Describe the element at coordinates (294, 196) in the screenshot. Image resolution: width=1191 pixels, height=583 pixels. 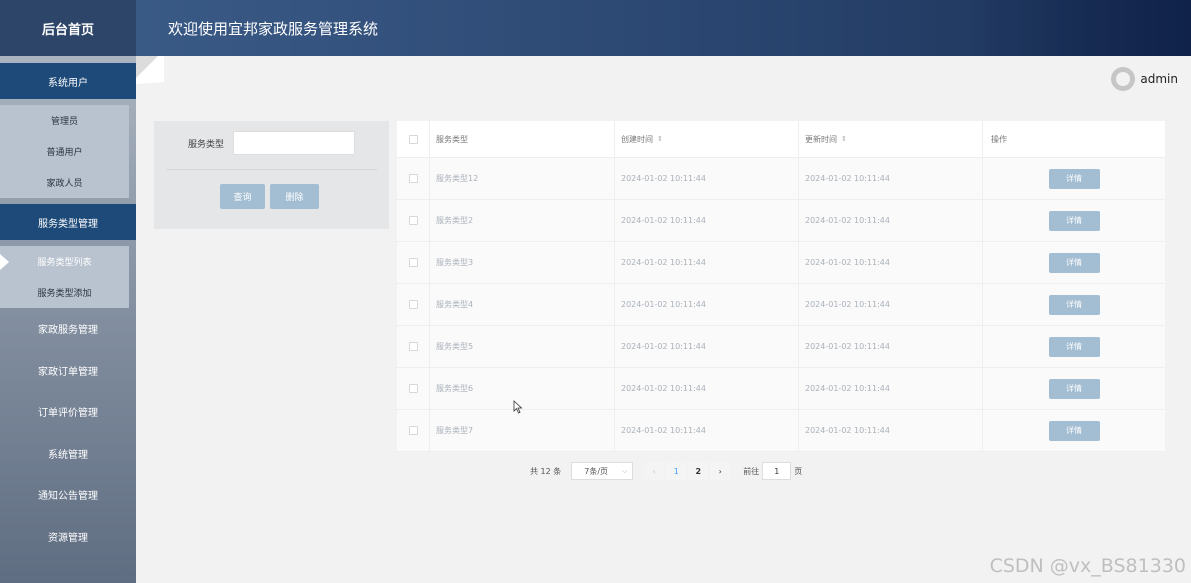
I see `delete-button: 删除` at that location.